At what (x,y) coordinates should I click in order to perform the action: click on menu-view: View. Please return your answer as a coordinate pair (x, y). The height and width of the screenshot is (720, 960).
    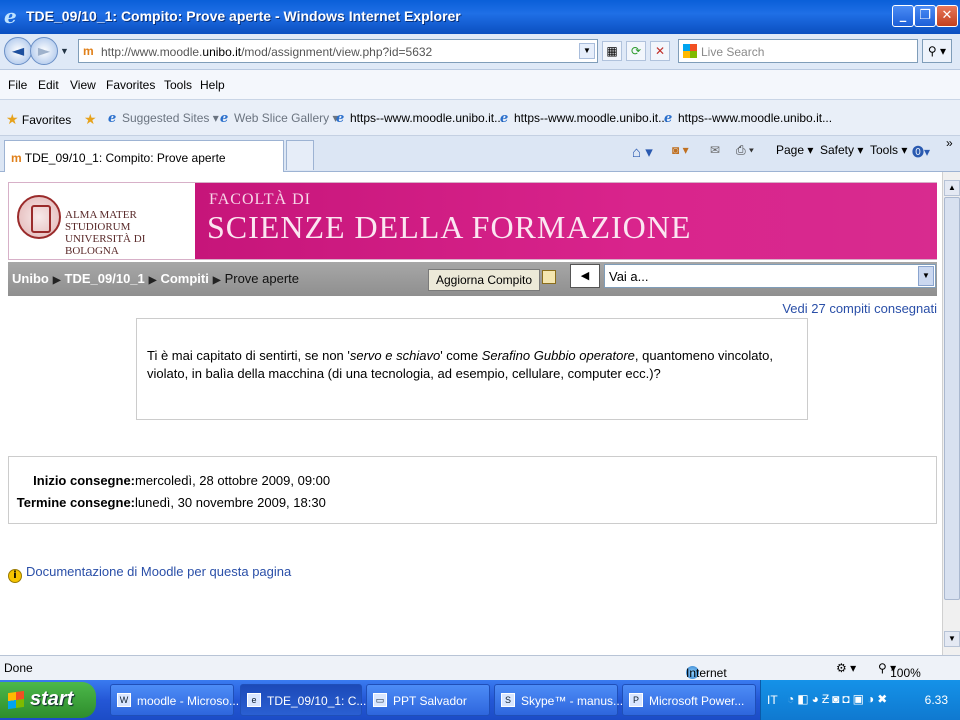
    Looking at the image, I should click on (83, 85).